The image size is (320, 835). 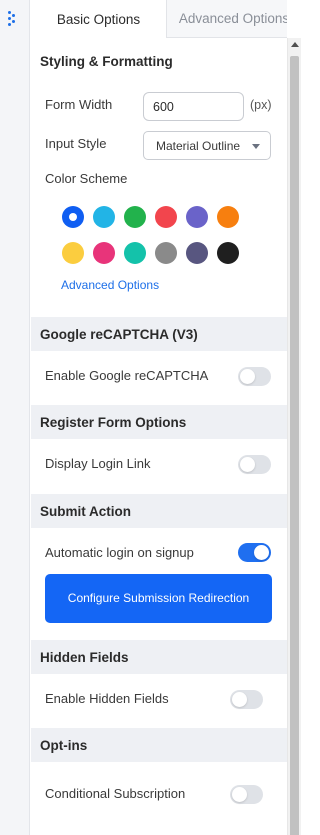 I want to click on conditional-subscription-toggle, so click(x=246, y=794).